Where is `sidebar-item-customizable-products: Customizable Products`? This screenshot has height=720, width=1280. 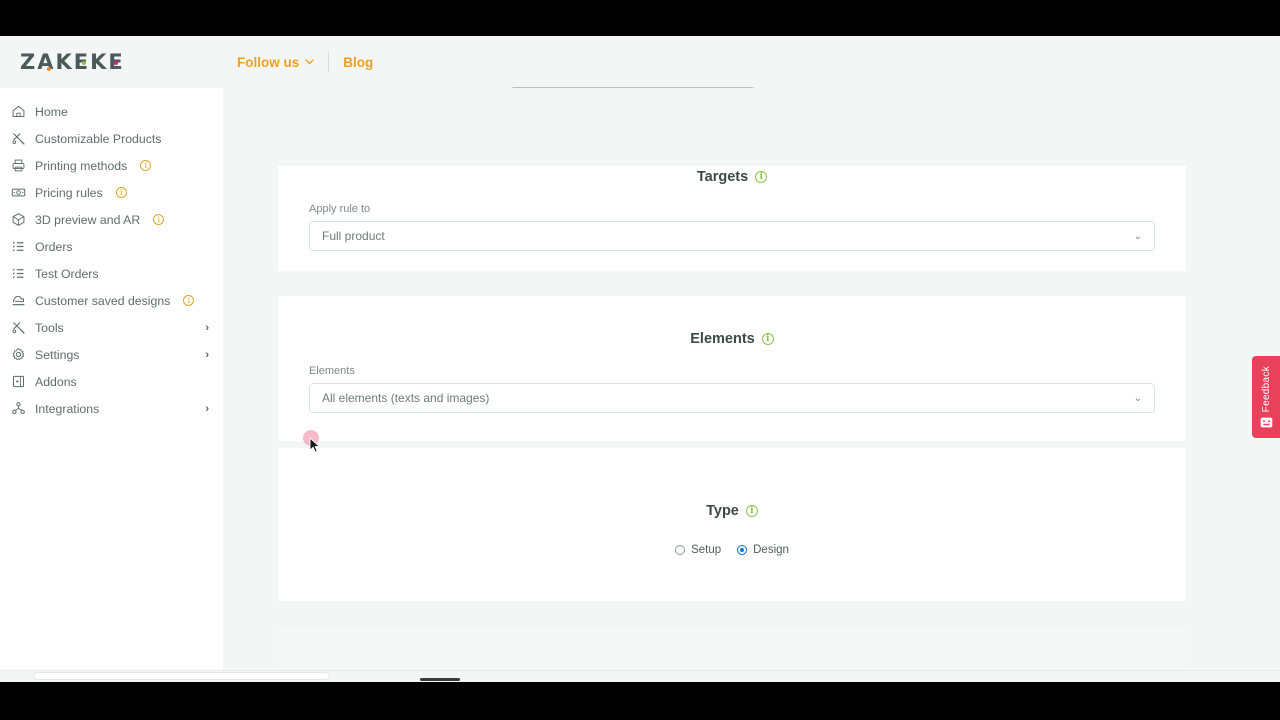 sidebar-item-customizable-products: Customizable Products is located at coordinates (111, 138).